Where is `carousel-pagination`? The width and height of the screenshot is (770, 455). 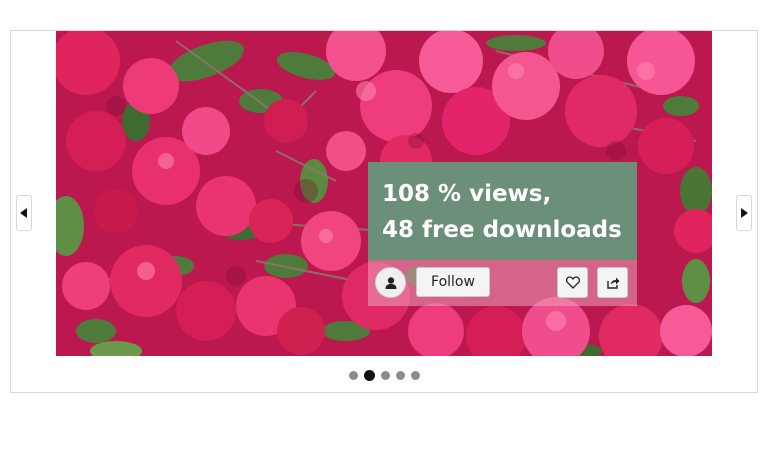 carousel-pagination is located at coordinates (384, 375).